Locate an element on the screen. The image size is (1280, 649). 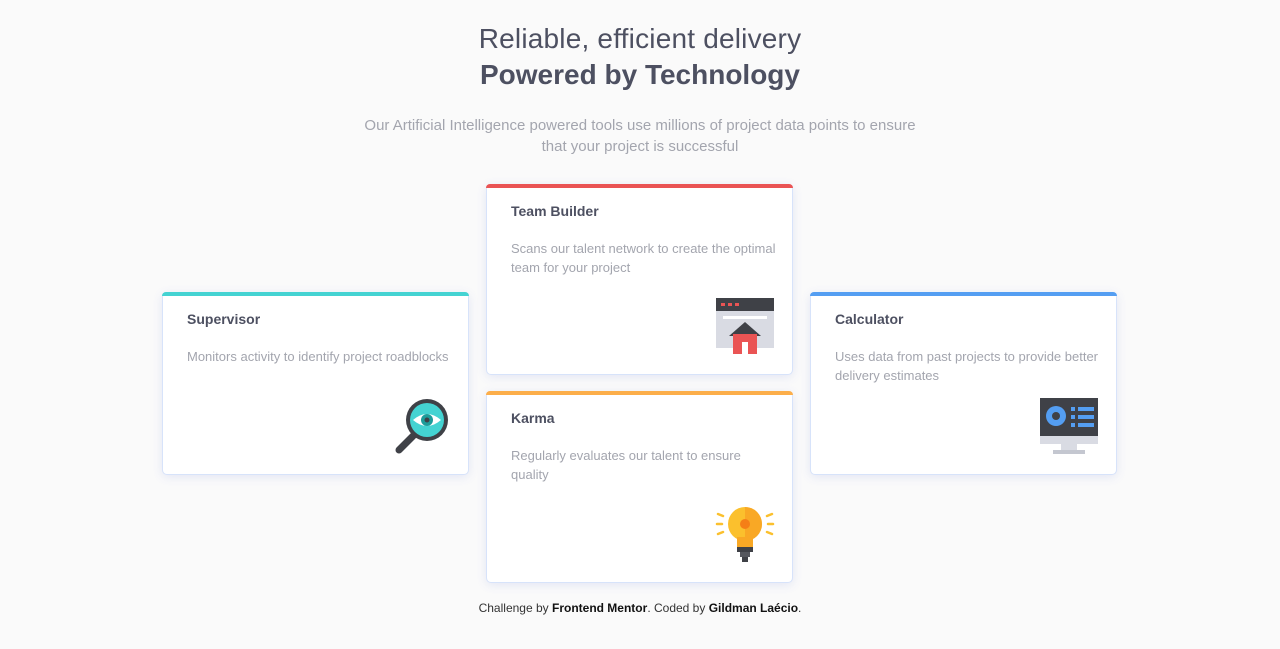
author-link: Gildman Laécio is located at coordinates (753, 608).